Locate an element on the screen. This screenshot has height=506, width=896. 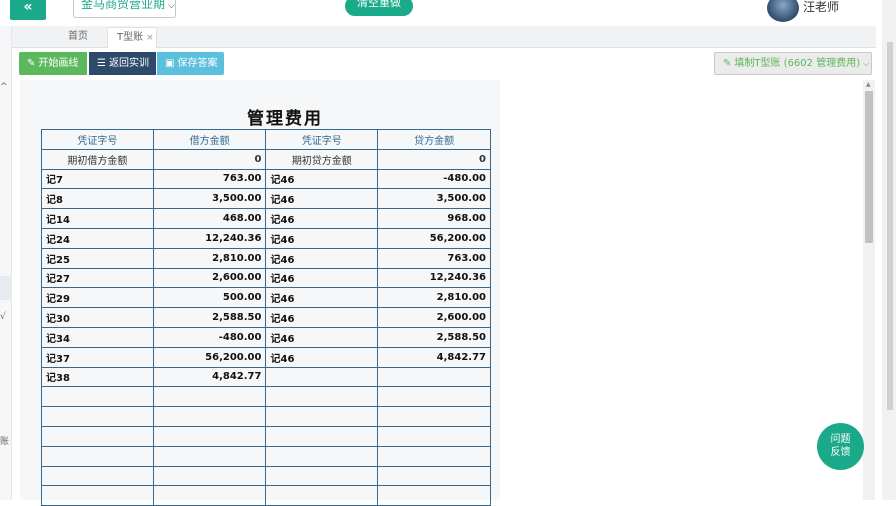
debit-voucher-cell: 记30 is located at coordinates (97, 317).